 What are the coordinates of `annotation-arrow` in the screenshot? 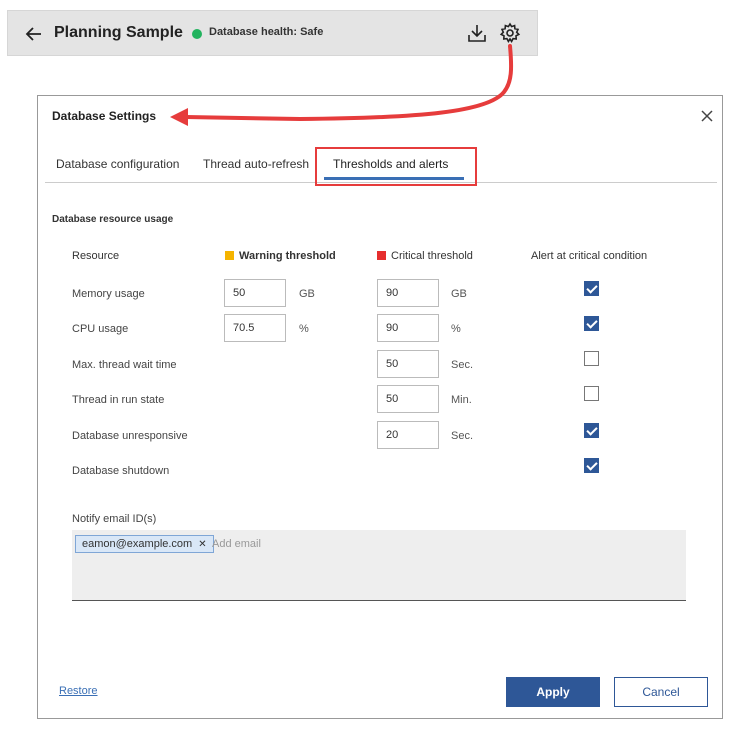 It's located at (342, 85).